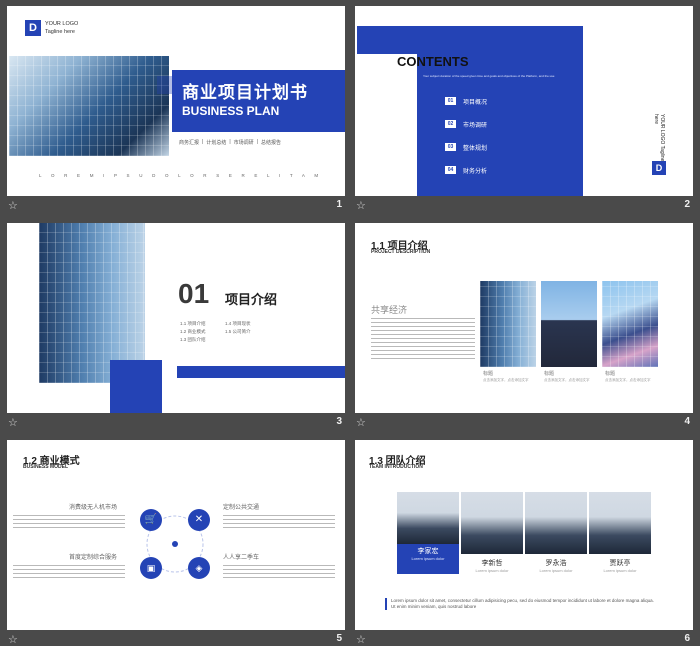 Image resolution: width=700 pixels, height=646 pixels. Describe the element at coordinates (151, 520) in the screenshot. I see `cart-icon: 🛒` at that location.